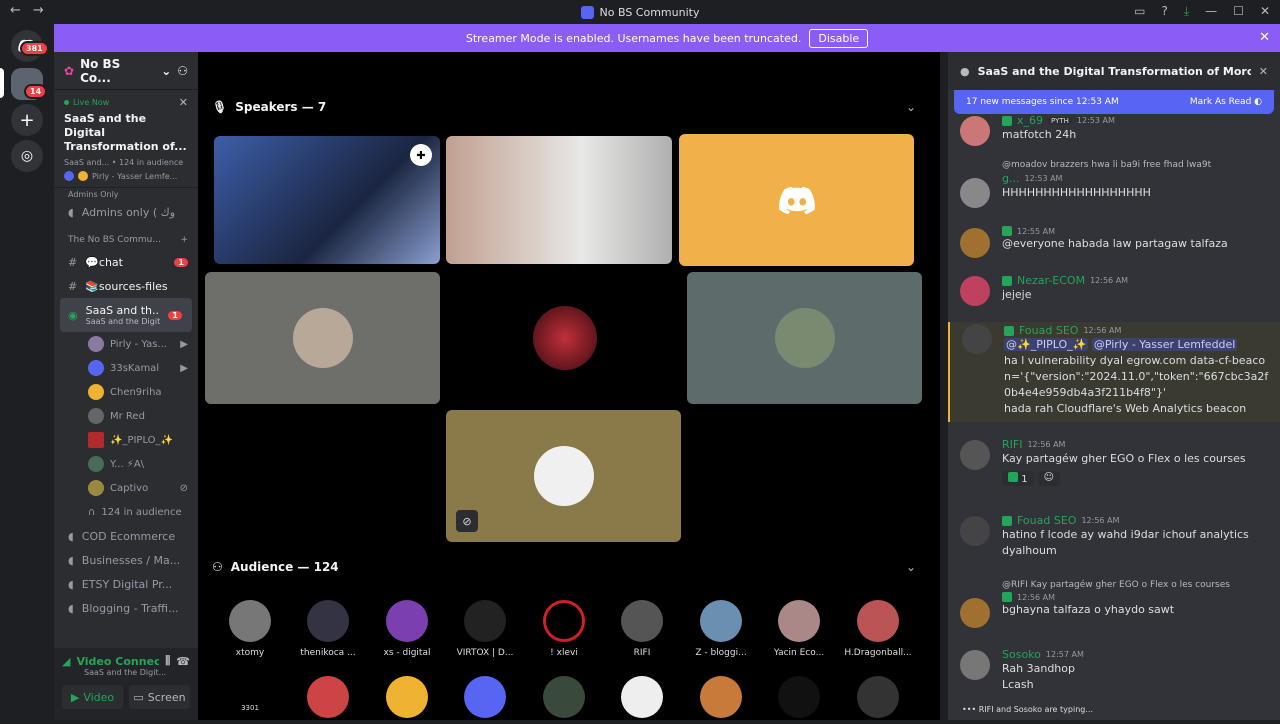  Describe the element at coordinates (642, 629) in the screenshot. I see `audience-member: RIFI` at that location.